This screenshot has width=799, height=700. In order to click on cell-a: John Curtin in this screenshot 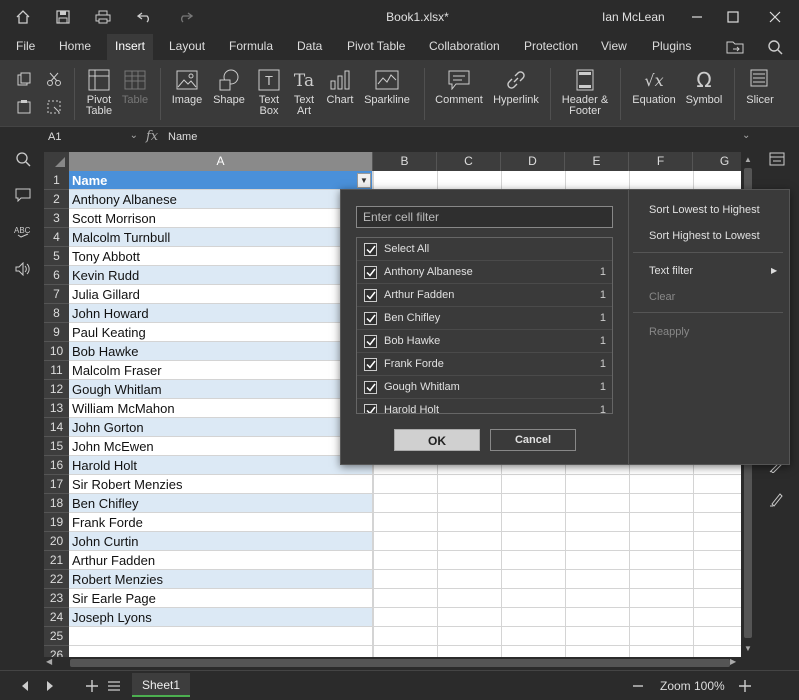, I will do `click(221, 541)`.